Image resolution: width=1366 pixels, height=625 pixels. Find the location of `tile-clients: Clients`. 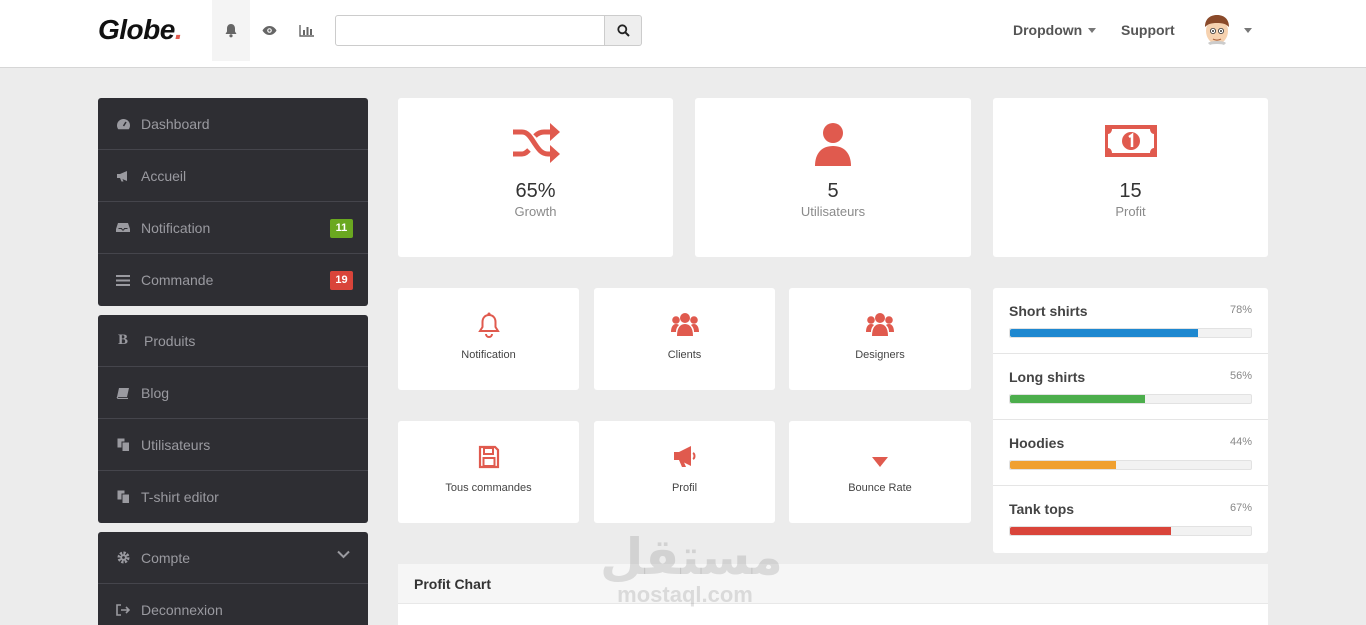

tile-clients: Clients is located at coordinates (684, 339).